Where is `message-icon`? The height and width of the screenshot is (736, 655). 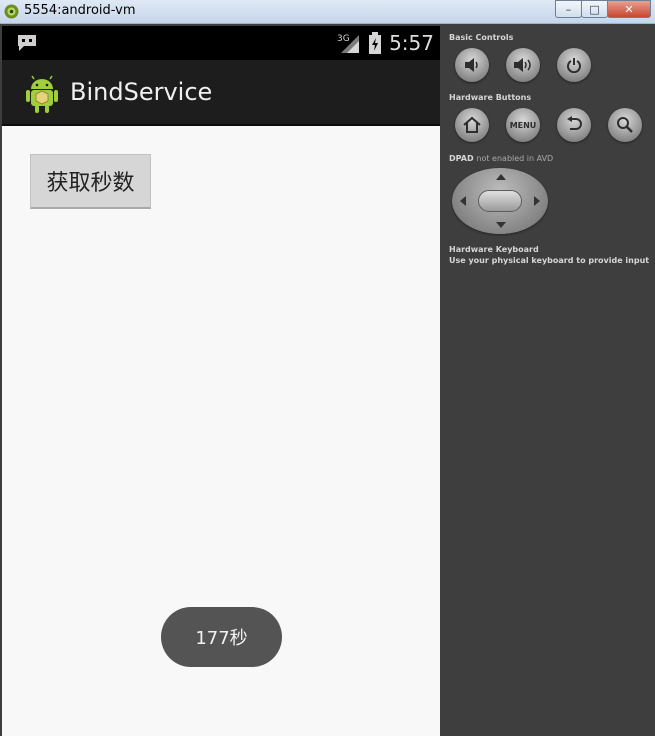
message-icon is located at coordinates (27, 43).